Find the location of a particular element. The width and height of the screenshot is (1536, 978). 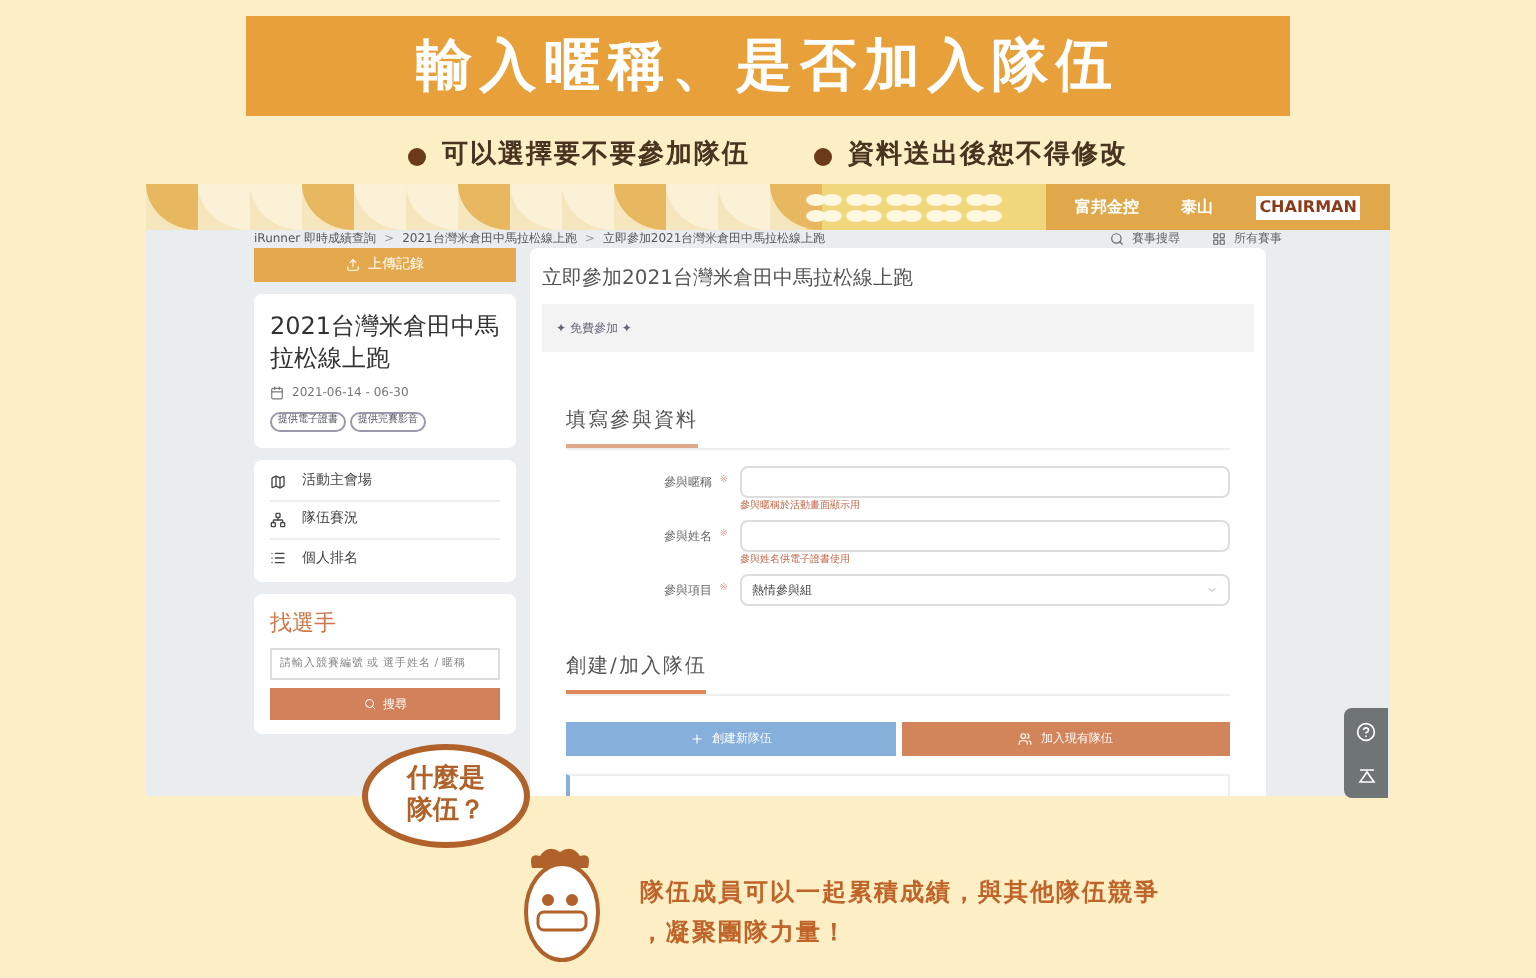

bubble-text: 隊伍？ is located at coordinates (446, 812).